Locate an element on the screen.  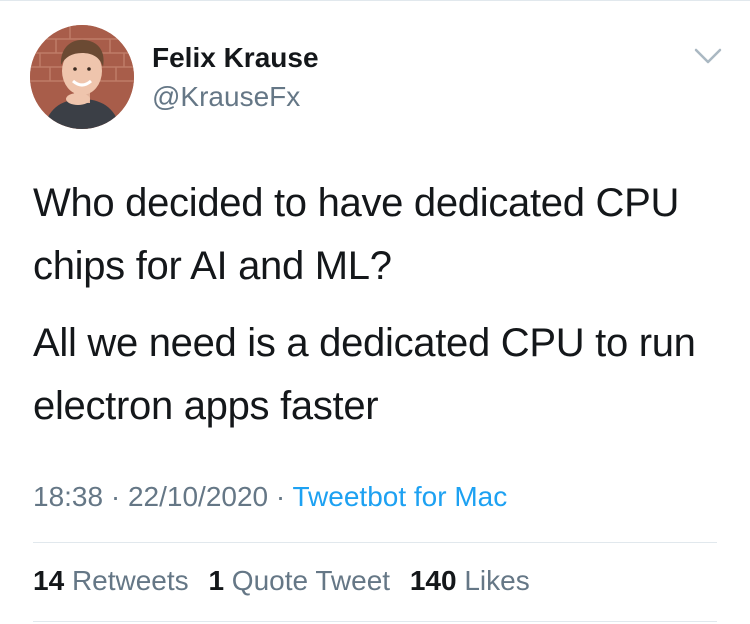
chevron-down-icon is located at coordinates (708, 56).